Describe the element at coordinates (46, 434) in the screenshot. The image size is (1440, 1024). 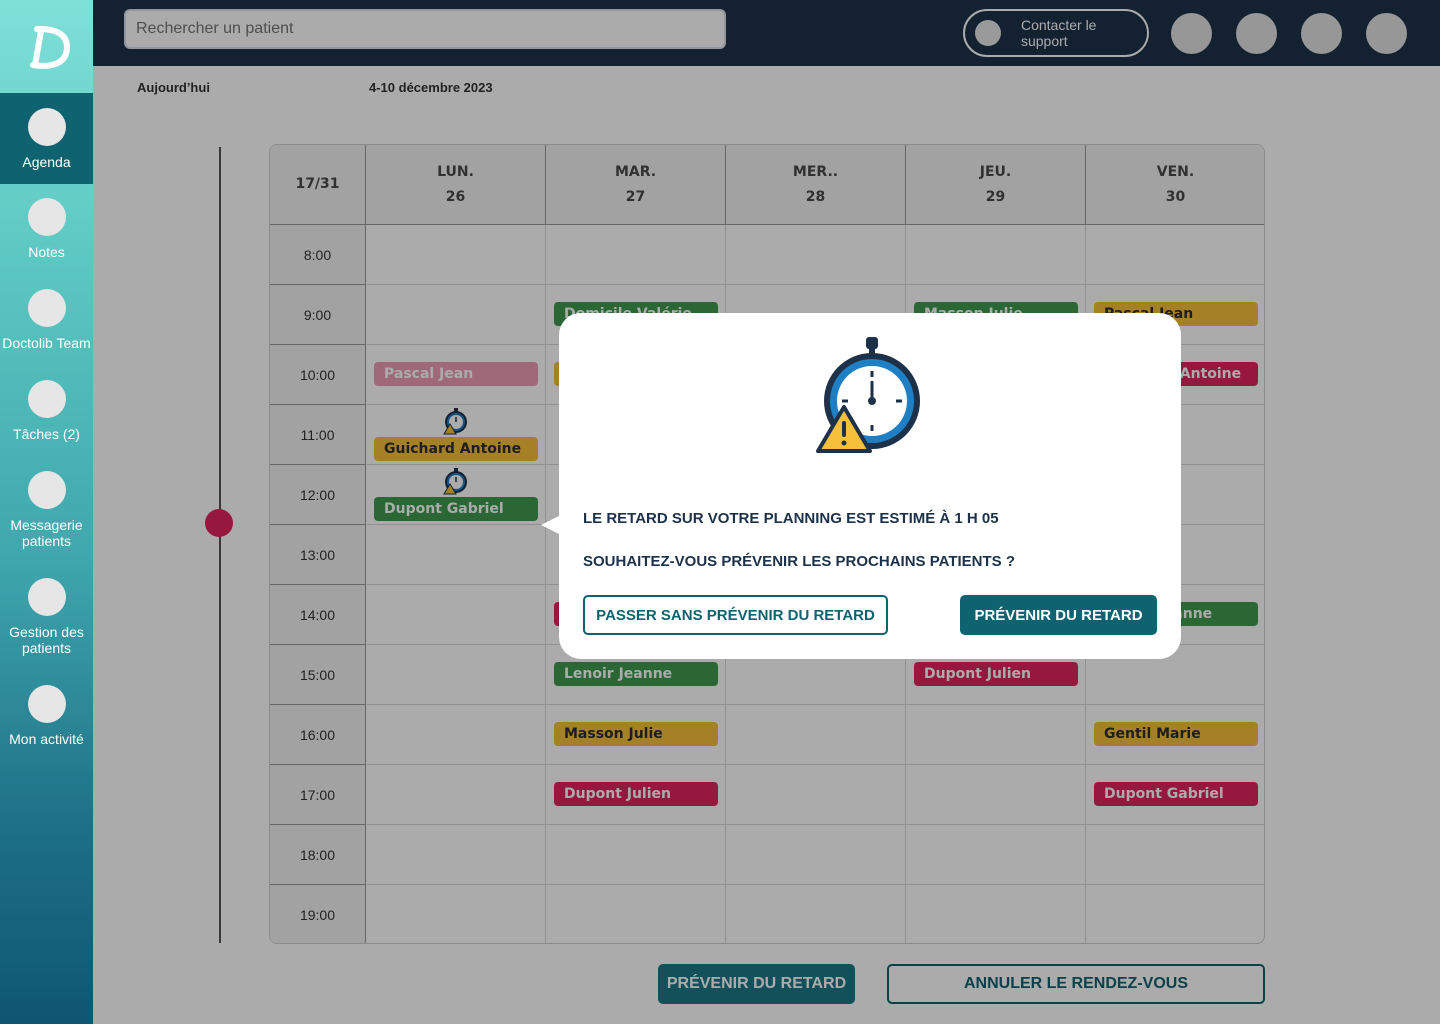
I see `sidebar-item-label: Tâches (2)` at that location.